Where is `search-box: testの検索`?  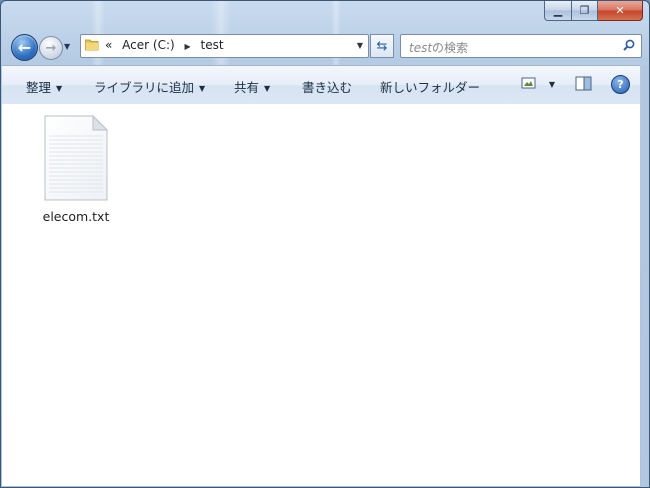 search-box: testの検索 is located at coordinates (521, 46).